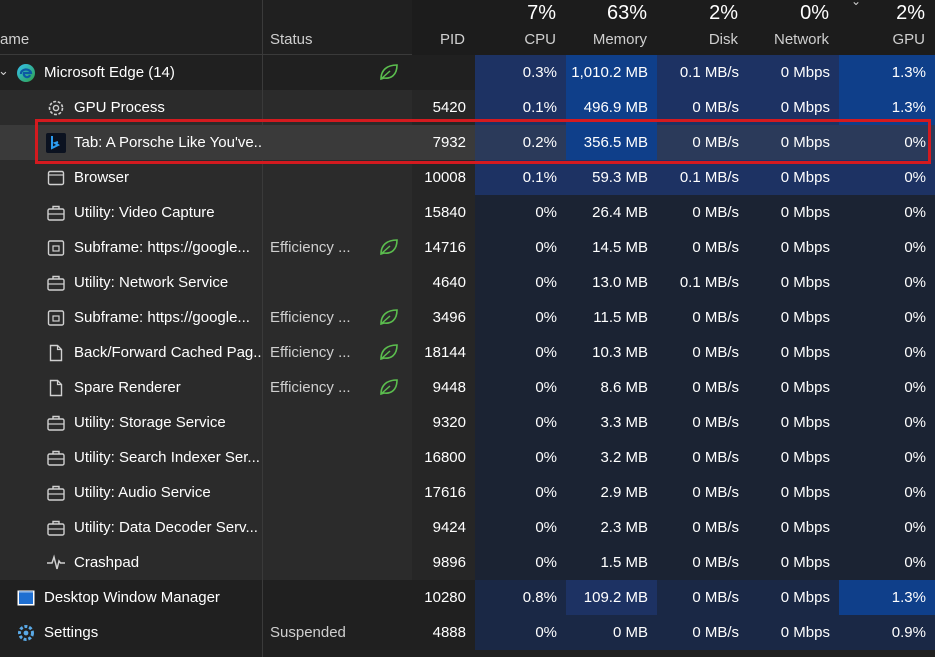 The width and height of the screenshot is (935, 657). I want to click on process-name: Utility: Audio Service, so click(142, 492).